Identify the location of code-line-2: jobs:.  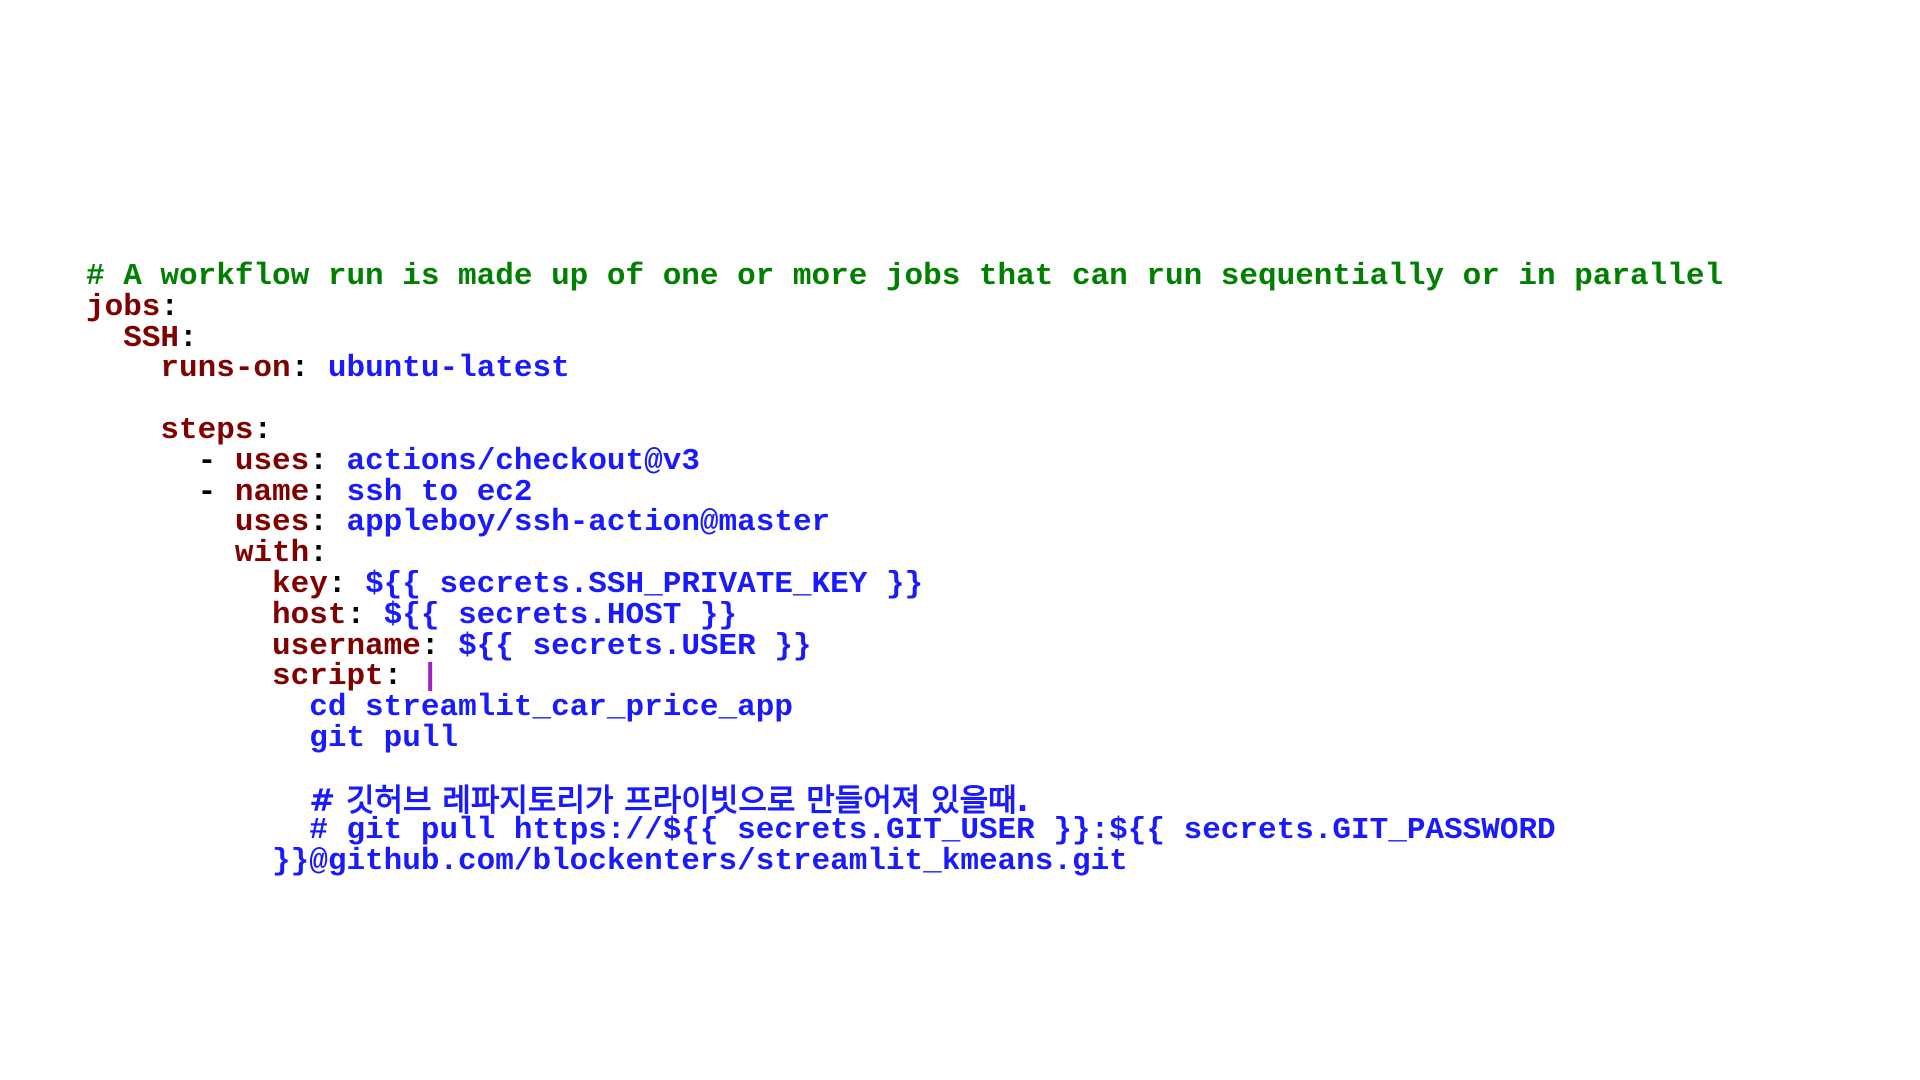
(133, 307).